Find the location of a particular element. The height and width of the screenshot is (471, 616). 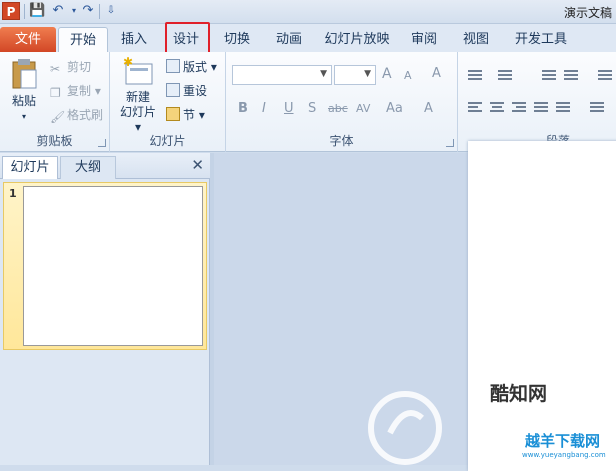

slides-group: ✱ 新建 幻灯片 ▾ 版式 ▾ 重设 节 ▾ 幻灯片 is located at coordinates (168, 102).